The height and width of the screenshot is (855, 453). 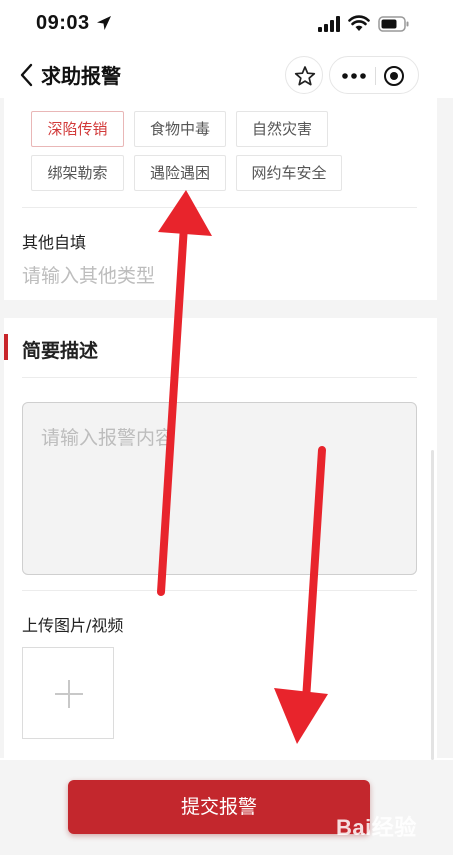 I want to click on back-chevron-icon, so click(x=27, y=75).